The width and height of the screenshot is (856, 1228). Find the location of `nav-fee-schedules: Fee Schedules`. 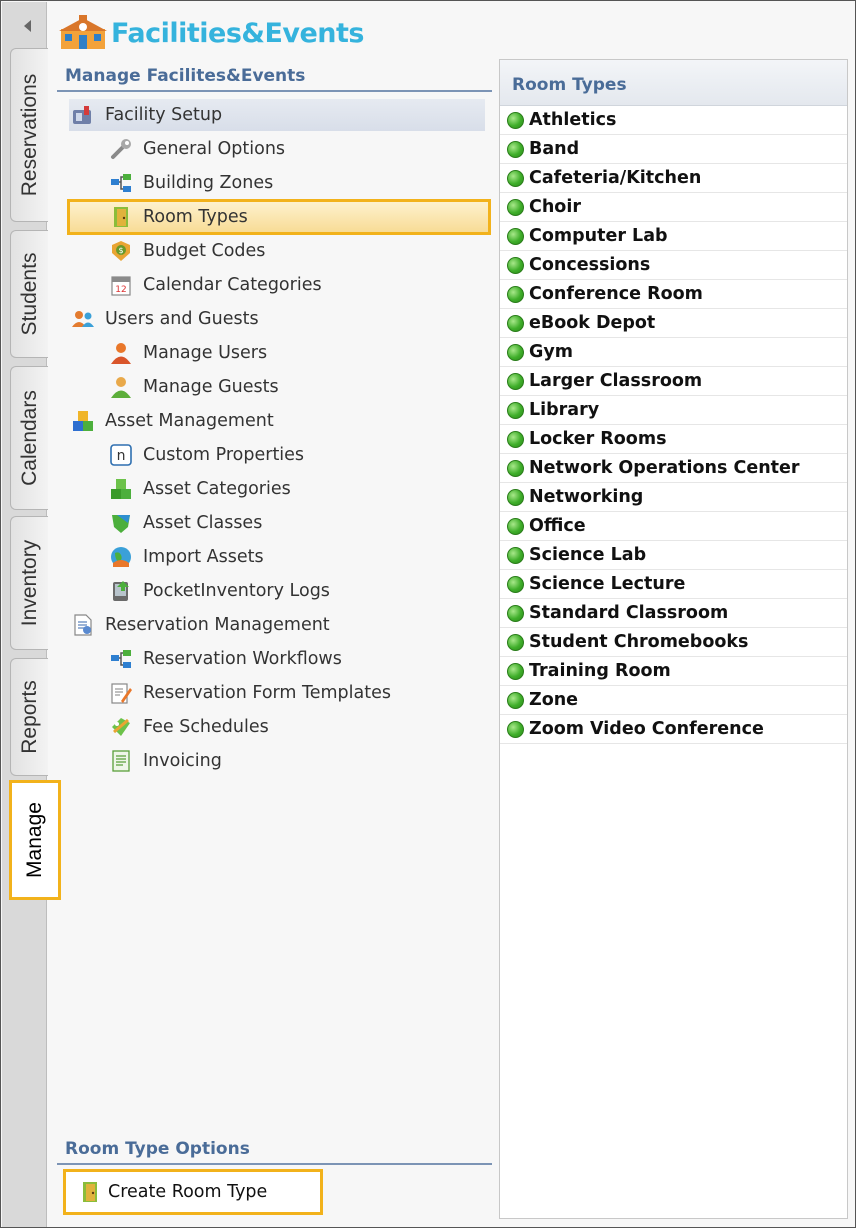

nav-fee-schedules: Fee Schedules is located at coordinates (189, 727).